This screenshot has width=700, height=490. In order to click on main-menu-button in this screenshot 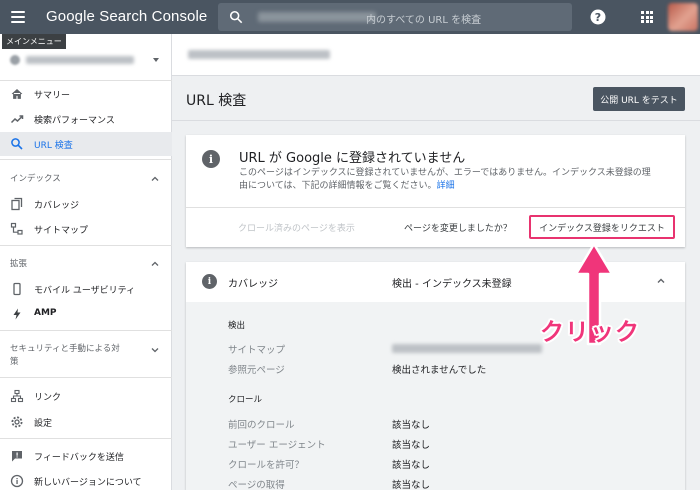, I will do `click(18, 17)`.